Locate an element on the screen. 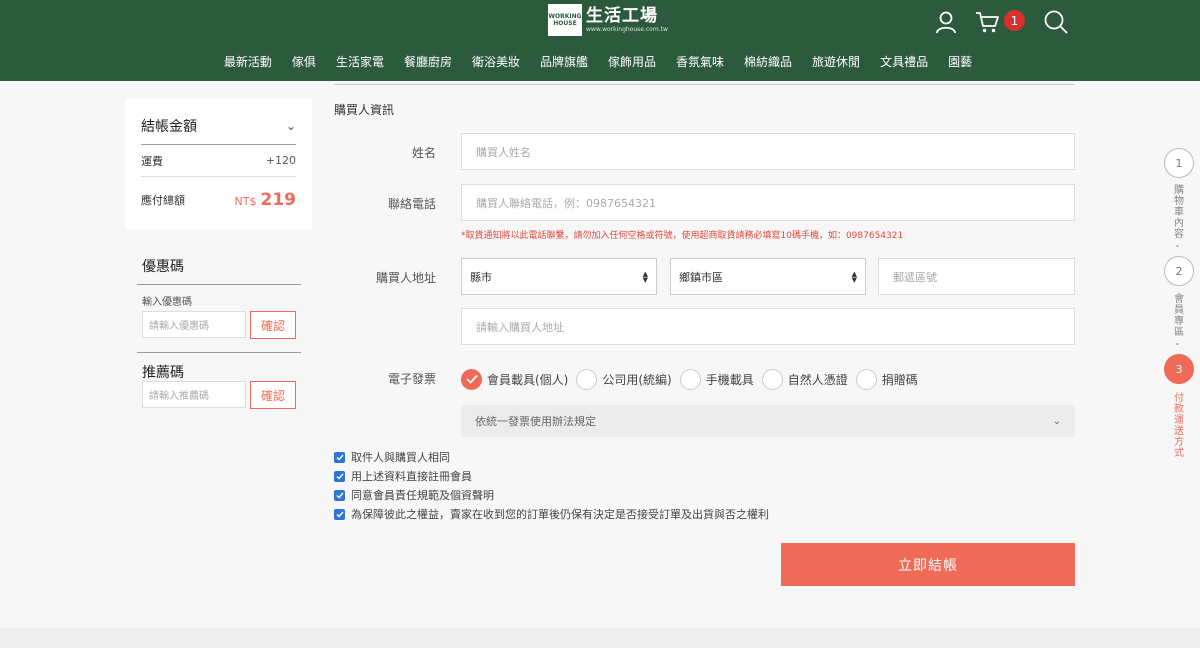 This screenshot has width=1200, height=648. coupon-input-label: 輸入優惠碼 is located at coordinates (167, 302).